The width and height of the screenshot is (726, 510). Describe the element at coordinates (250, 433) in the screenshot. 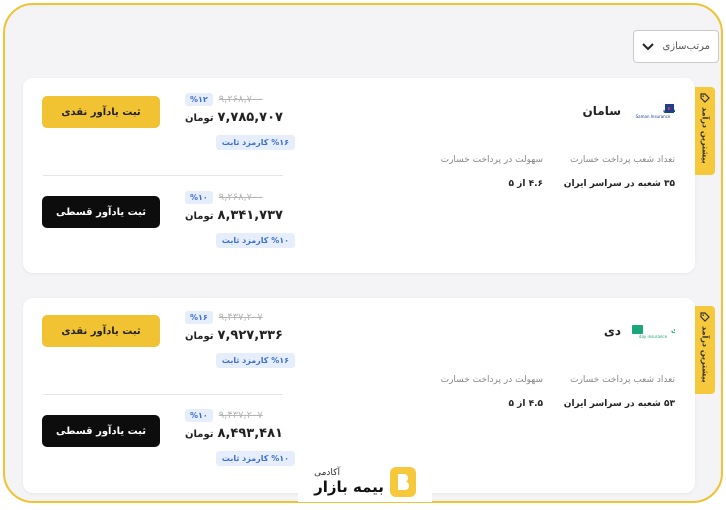

I see `new-price: ۸,۴۹۳,۴۸۱` at that location.